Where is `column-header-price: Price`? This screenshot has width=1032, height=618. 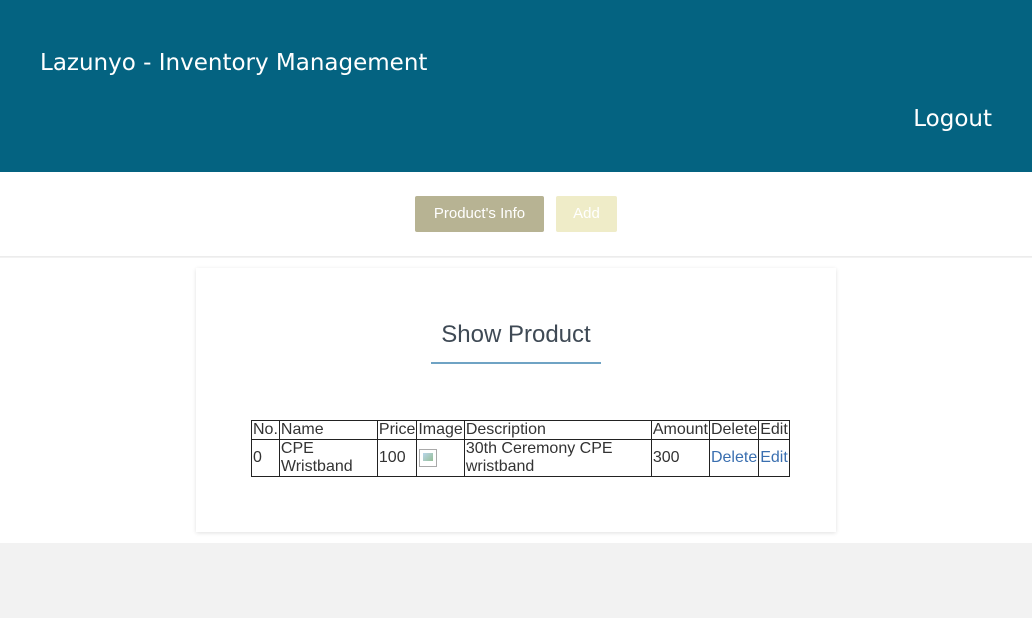 column-header-price: Price is located at coordinates (397, 430).